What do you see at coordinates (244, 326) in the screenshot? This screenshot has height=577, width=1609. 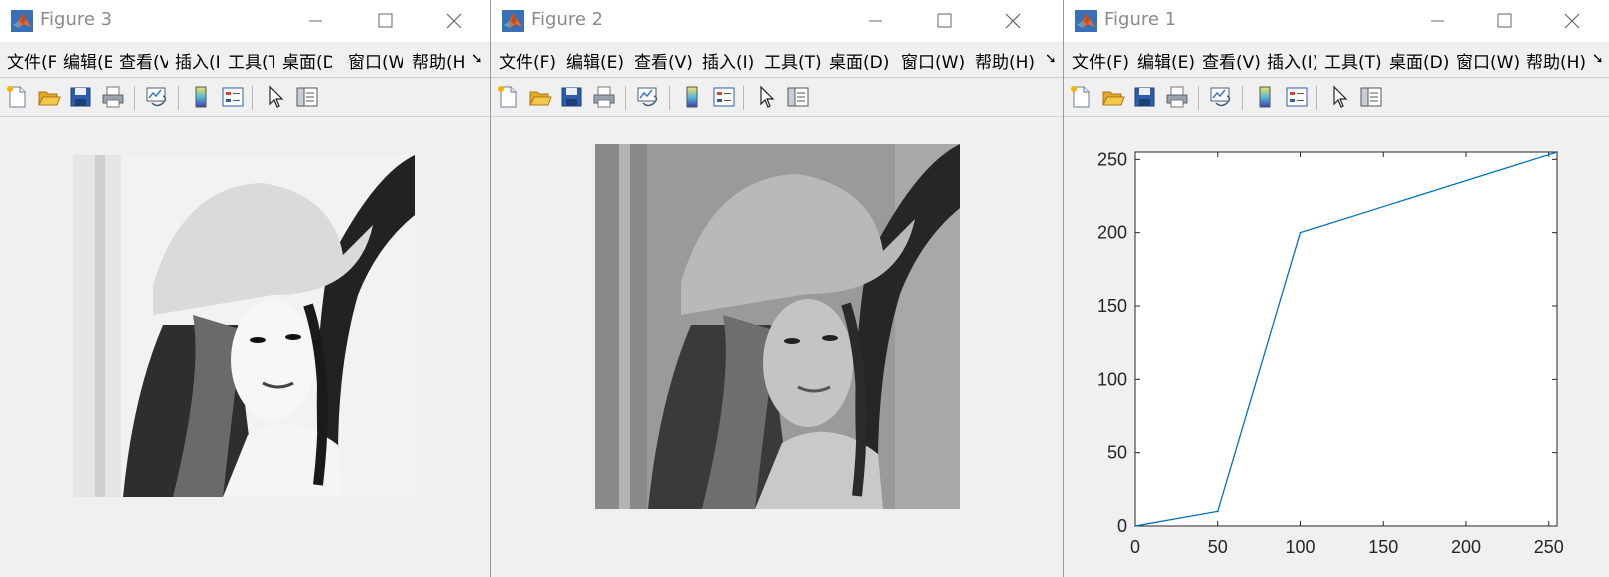 I see `contrast-stretched-lena-image` at bounding box center [244, 326].